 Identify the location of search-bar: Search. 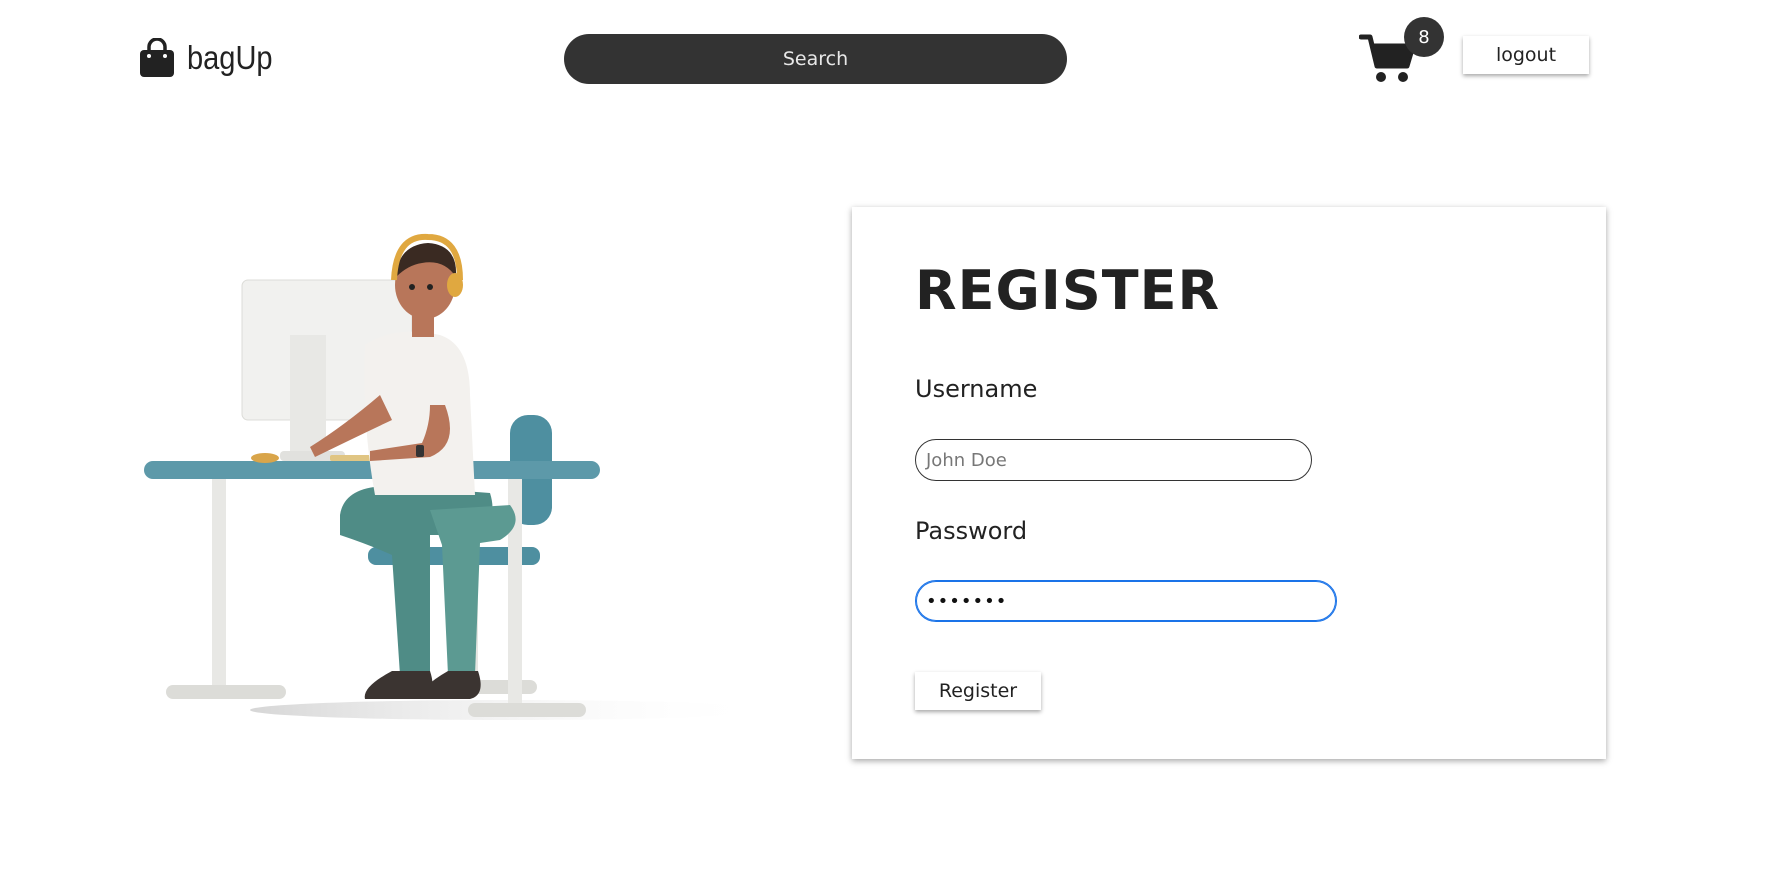
(815, 59).